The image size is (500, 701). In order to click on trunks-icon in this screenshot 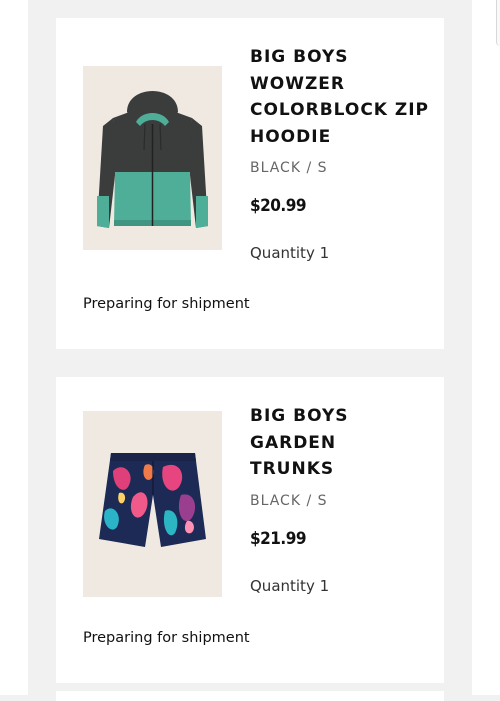, I will do `click(152, 504)`.